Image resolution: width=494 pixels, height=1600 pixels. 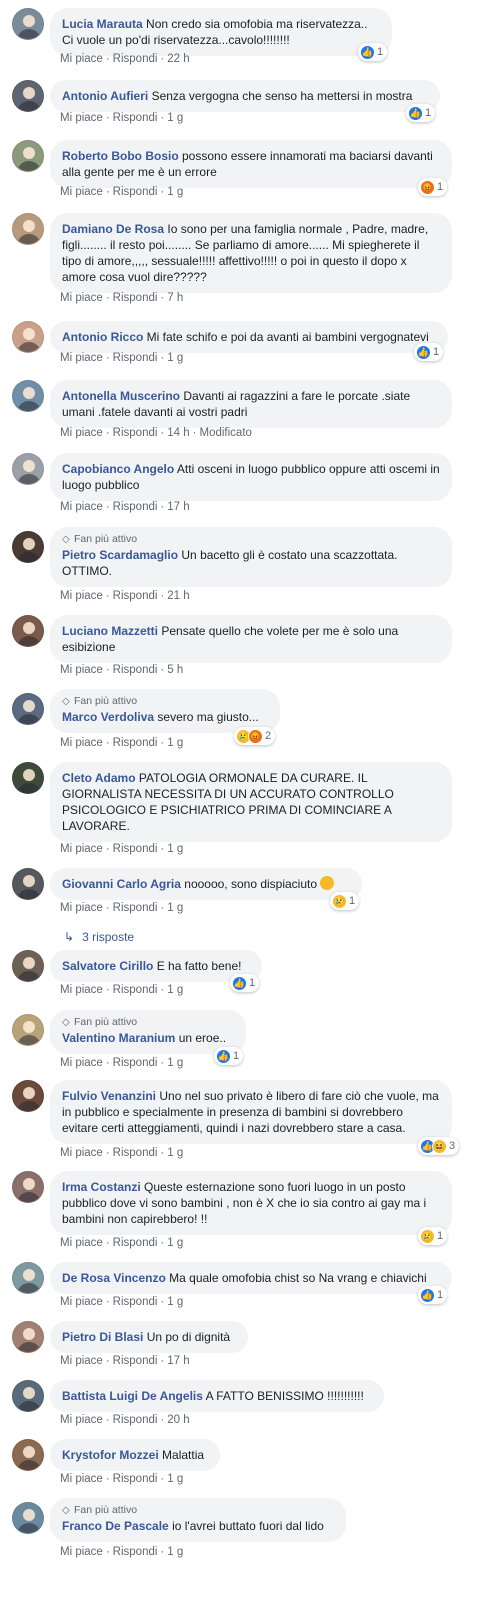 I want to click on comment-author-link: Franco De Pascale, so click(x=115, y=1526).